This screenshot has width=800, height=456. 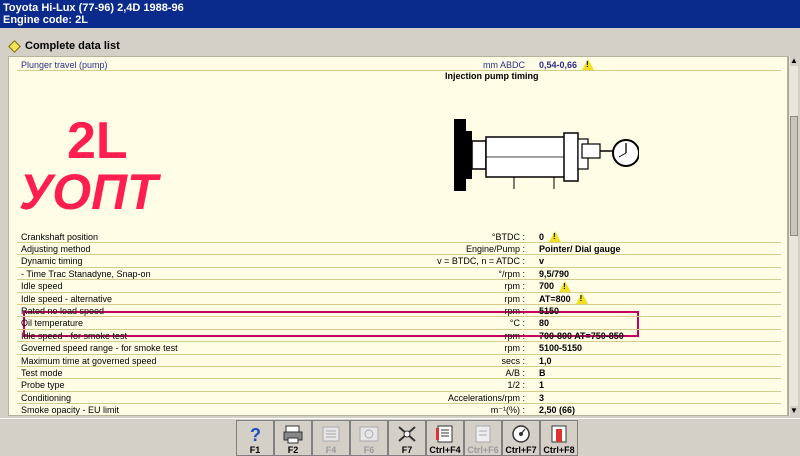 What do you see at coordinates (89, 360) in the screenshot?
I see `row-label: Maximum time at governed speed` at bounding box center [89, 360].